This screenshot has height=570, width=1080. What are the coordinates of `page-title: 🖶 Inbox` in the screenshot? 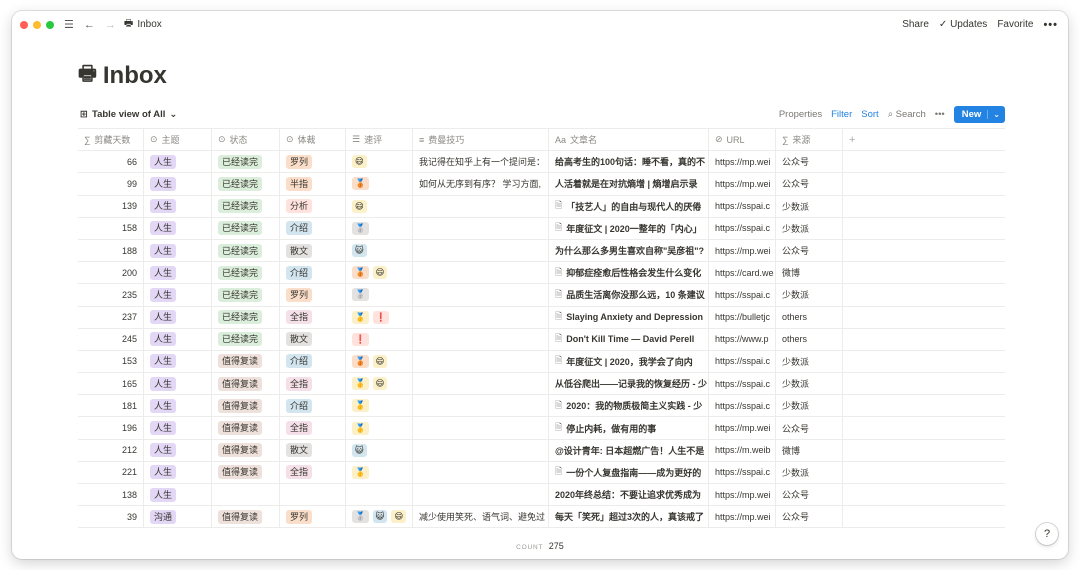 It's located at (122, 76).